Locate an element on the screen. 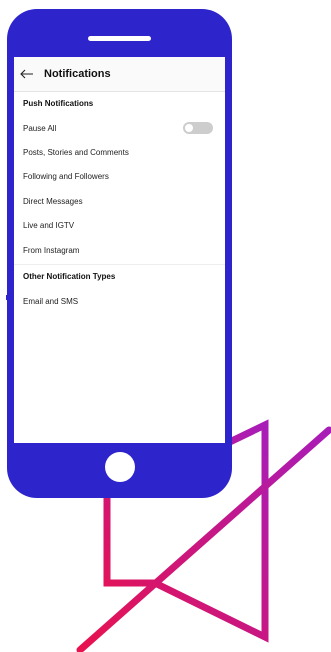 This screenshot has height=652, width=331. setting-label: Direct Messages is located at coordinates (53, 201).